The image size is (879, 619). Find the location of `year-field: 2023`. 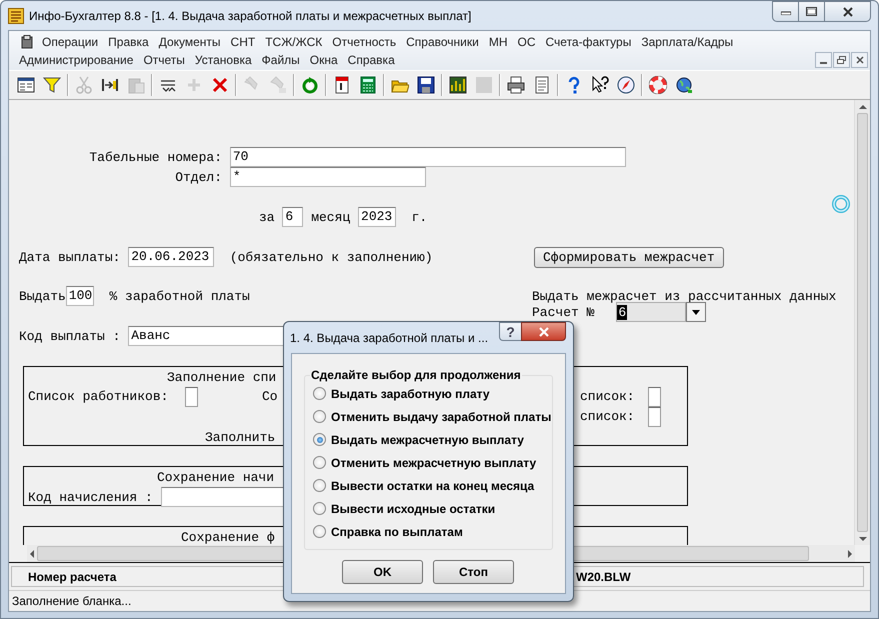

year-field: 2023 is located at coordinates (377, 217).